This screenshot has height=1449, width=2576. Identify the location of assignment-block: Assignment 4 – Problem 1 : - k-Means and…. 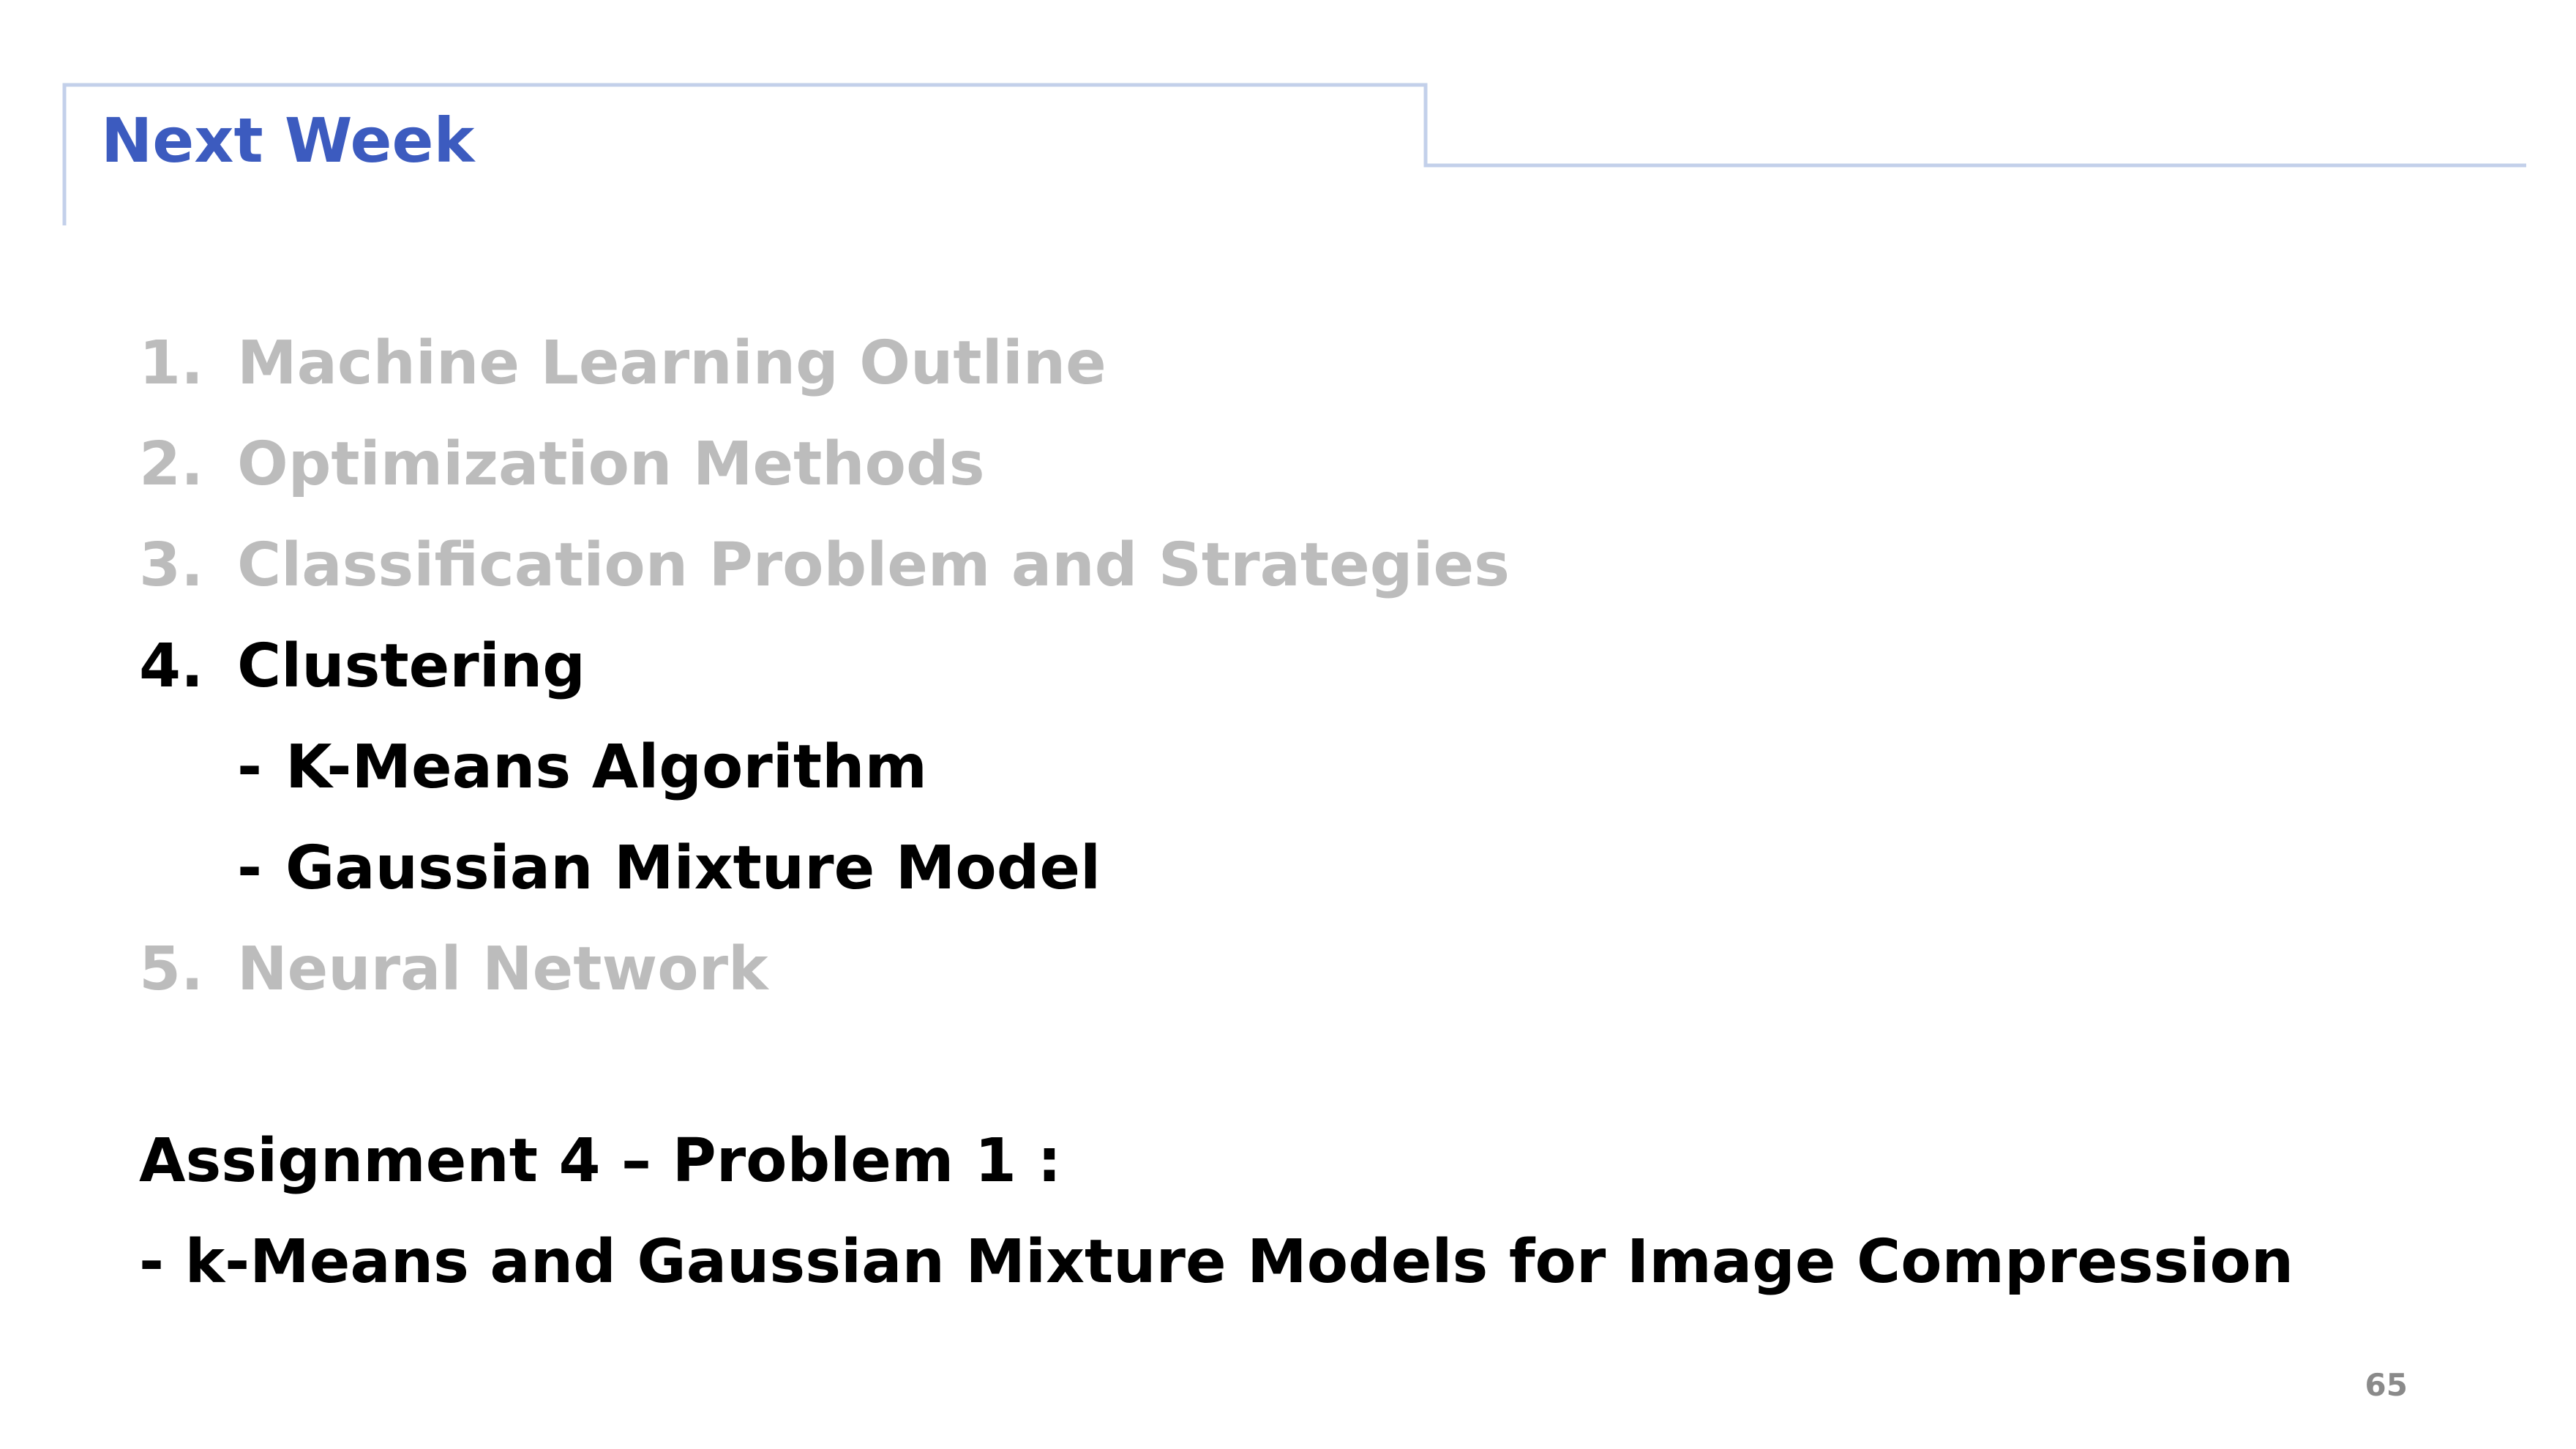
(1310, 1212).